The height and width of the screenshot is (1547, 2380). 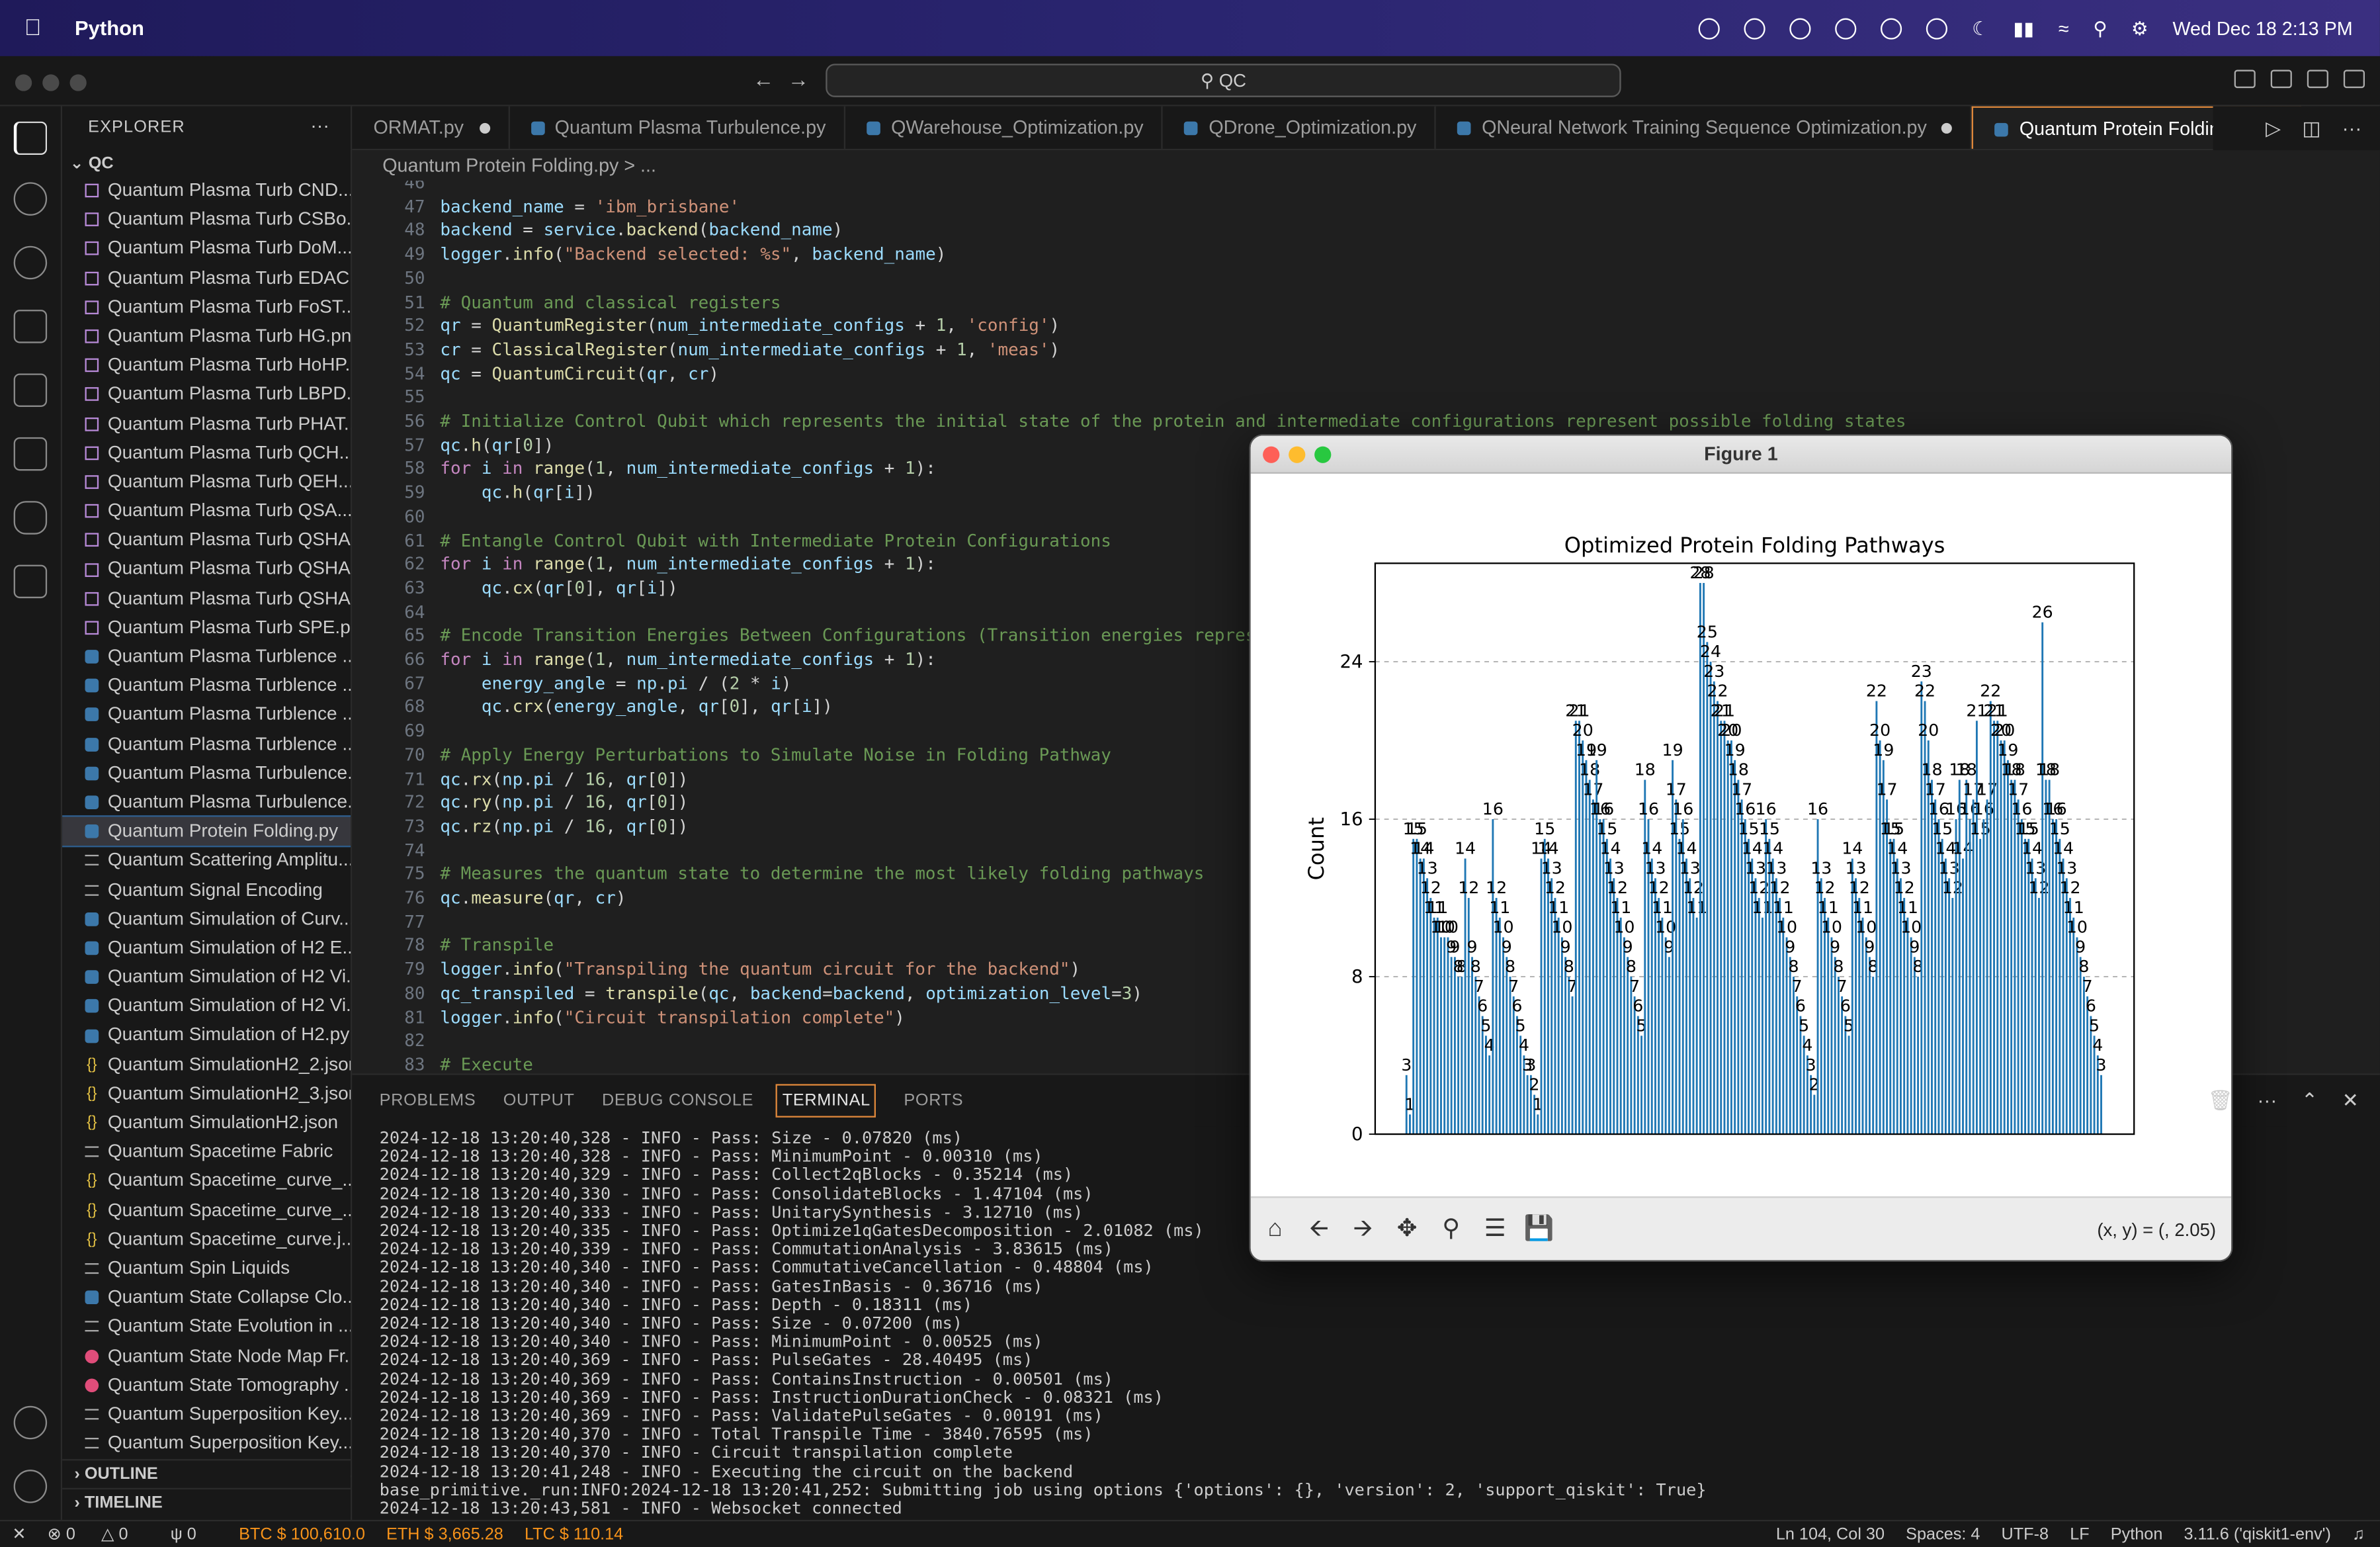 What do you see at coordinates (206, 1035) in the screenshot?
I see `file-item: Quantum Simulation of H2.py` at bounding box center [206, 1035].